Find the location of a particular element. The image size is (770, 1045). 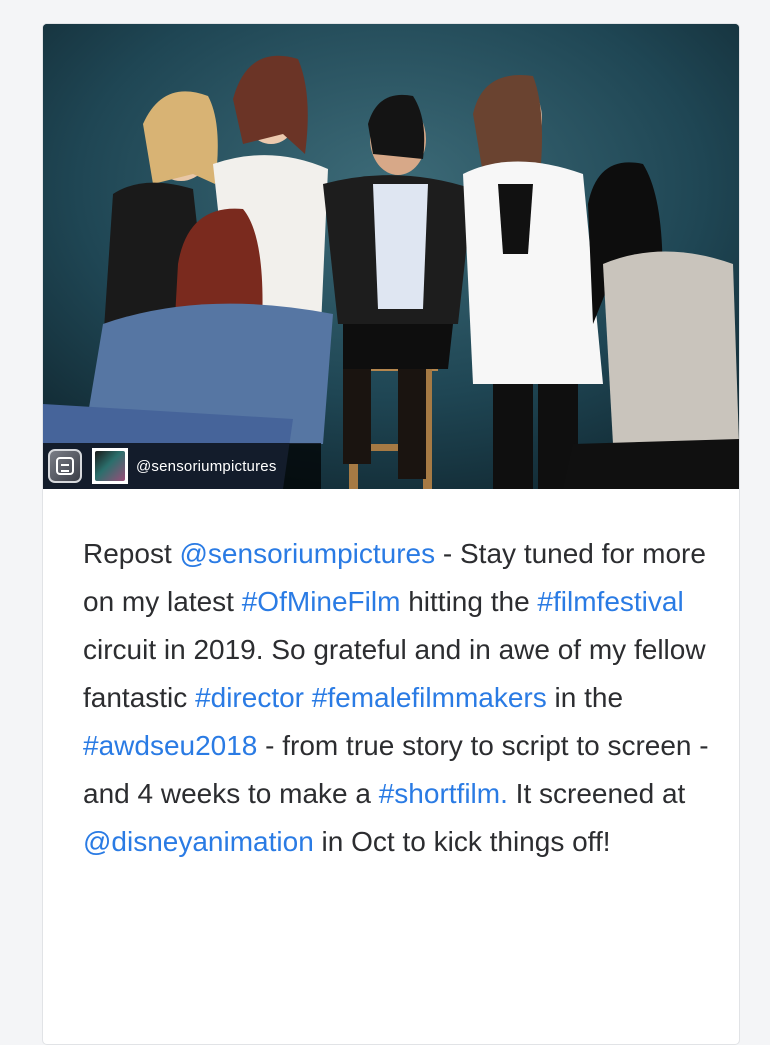

repost-app-icon is located at coordinates (65, 466).